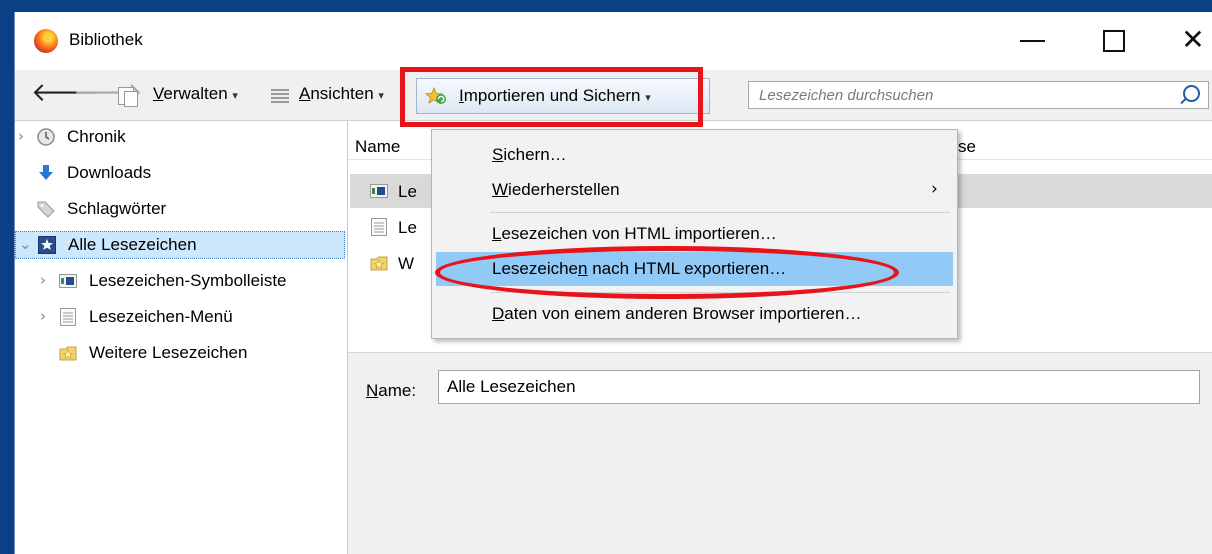 The image size is (1212, 554). I want to click on sidebar-item-label: Lesezeichen-Symbolleiste, so click(188, 280).